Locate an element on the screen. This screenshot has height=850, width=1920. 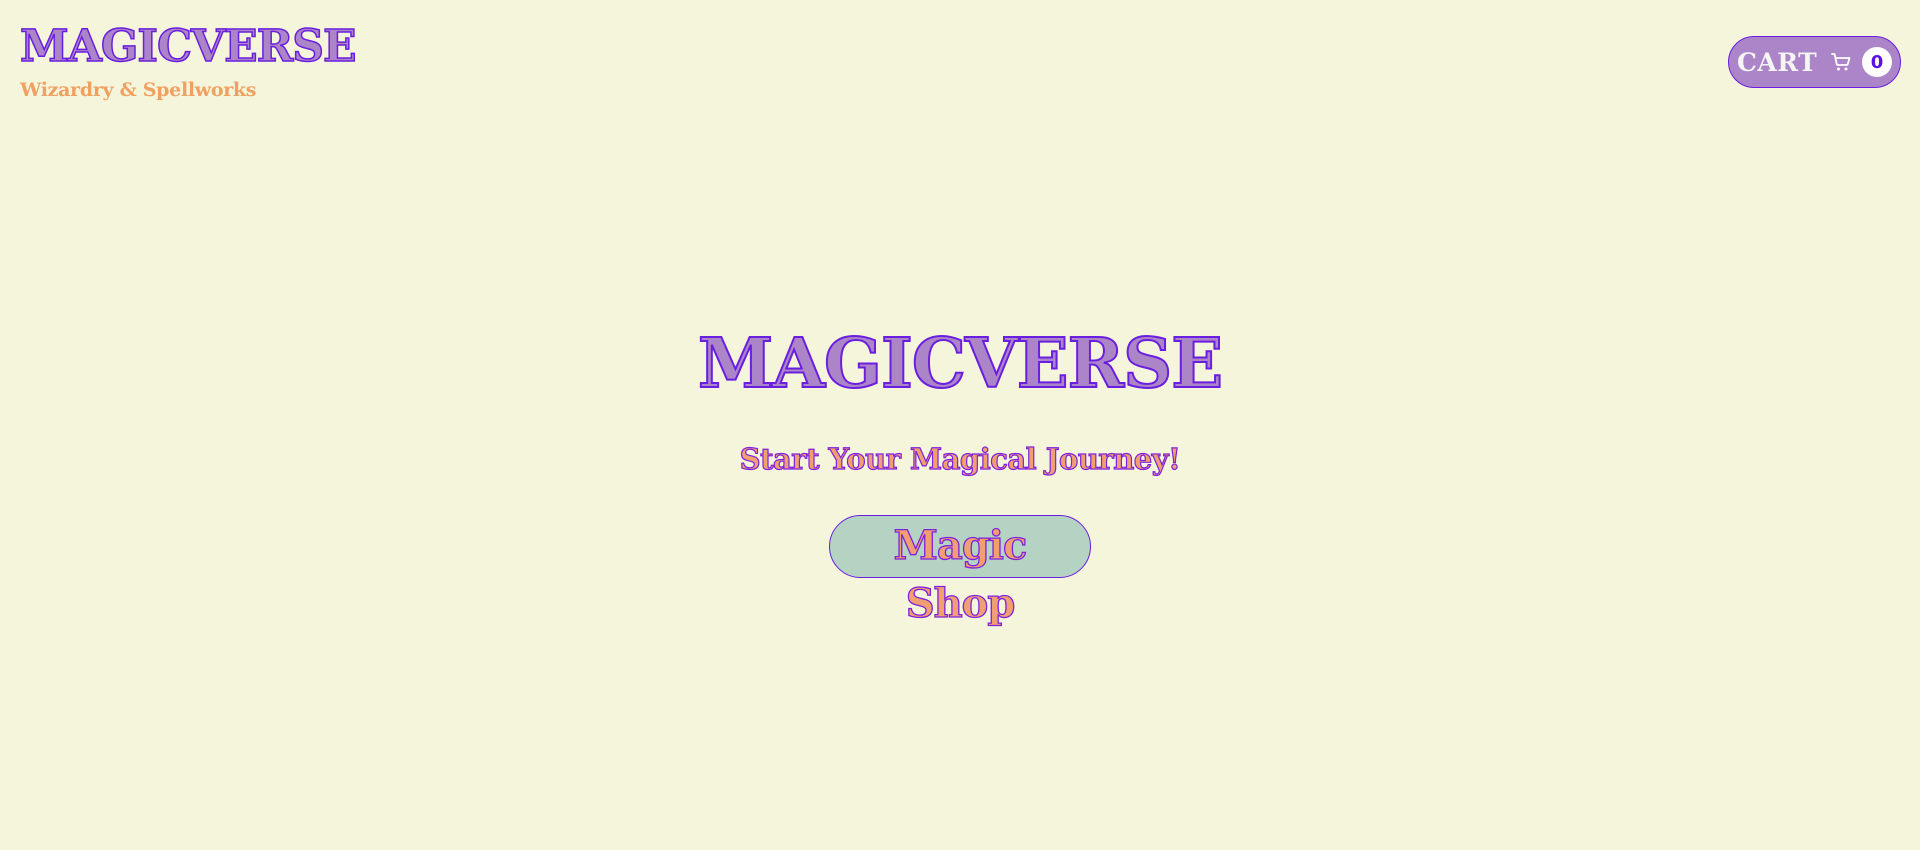
brand: MAGICVERSE Wizardry & Spellworks is located at coordinates (188, 61).